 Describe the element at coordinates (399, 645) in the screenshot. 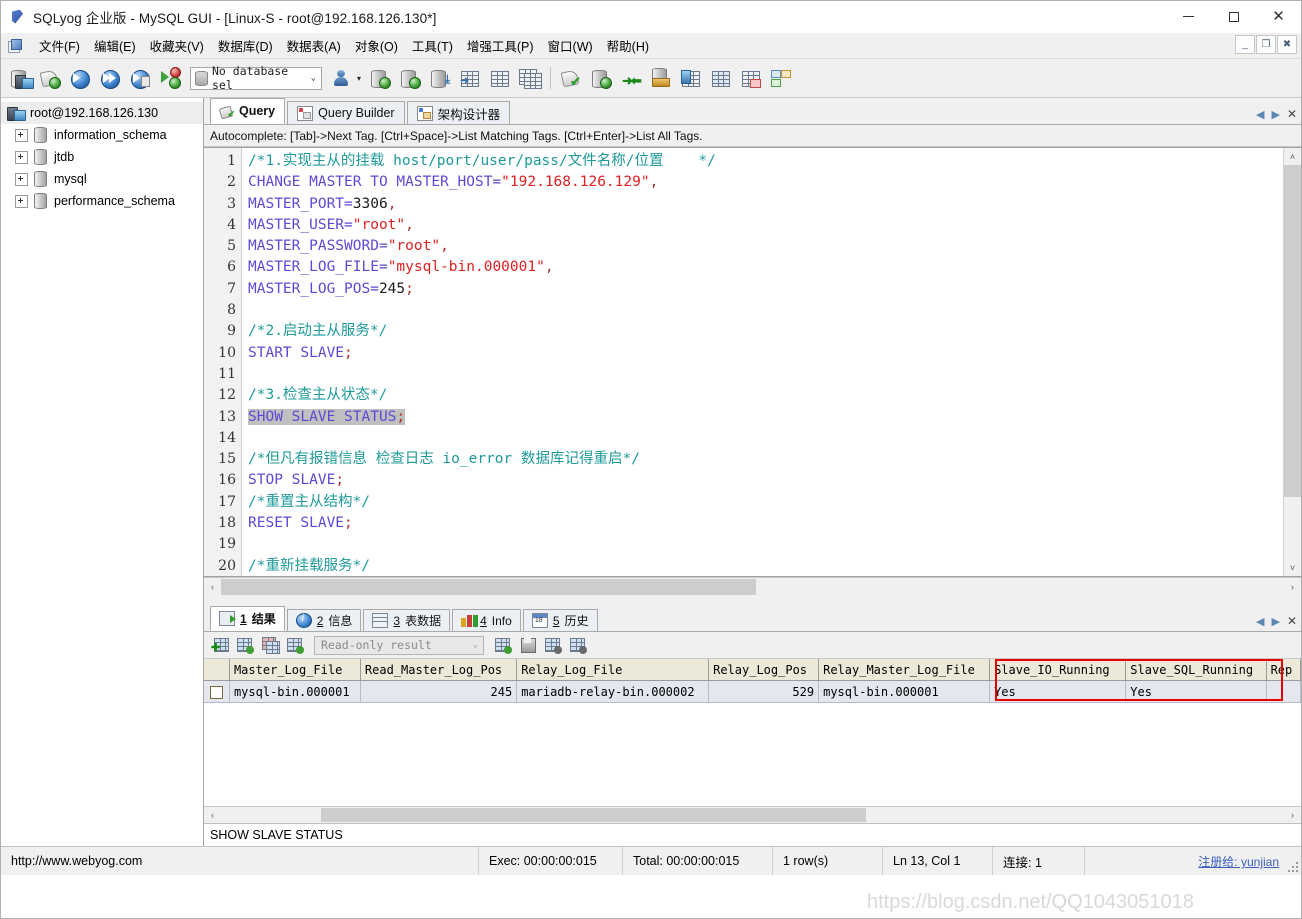

I see `result-mode-selector: Read-only result ⌄` at that location.